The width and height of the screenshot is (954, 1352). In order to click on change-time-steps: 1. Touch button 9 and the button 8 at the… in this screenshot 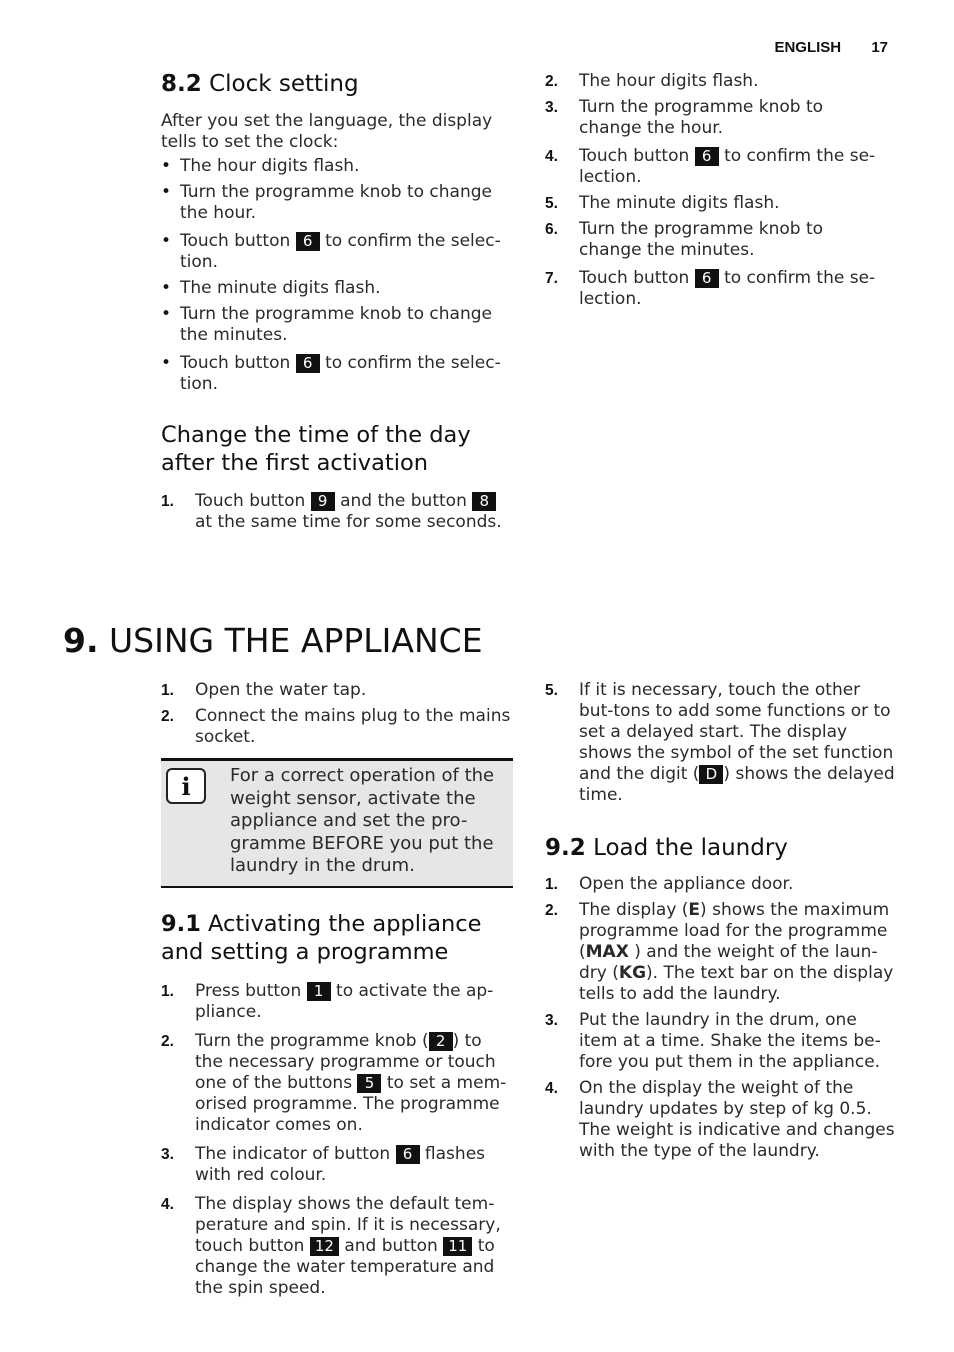, I will do `click(337, 512)`.